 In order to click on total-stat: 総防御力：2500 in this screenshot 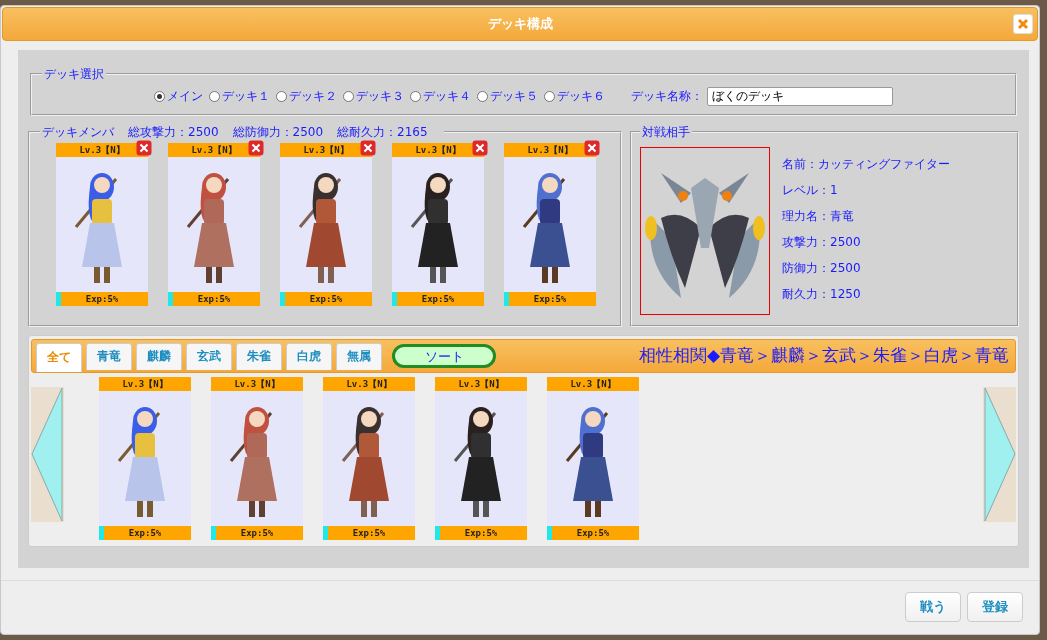, I will do `click(278, 131)`.